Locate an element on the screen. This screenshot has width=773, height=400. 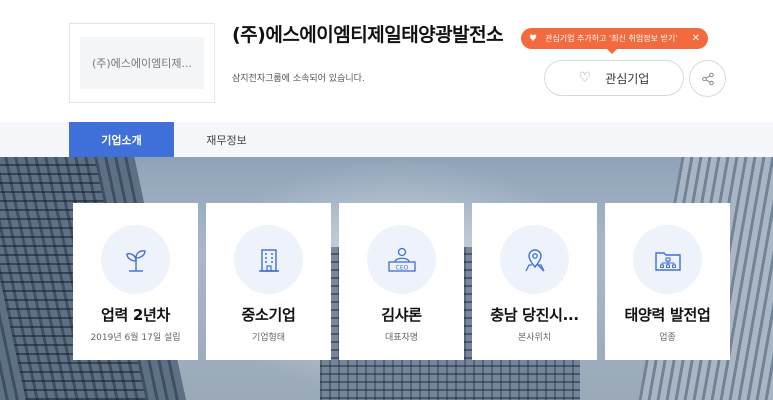
card-value: 김샤론 is located at coordinates (401, 315).